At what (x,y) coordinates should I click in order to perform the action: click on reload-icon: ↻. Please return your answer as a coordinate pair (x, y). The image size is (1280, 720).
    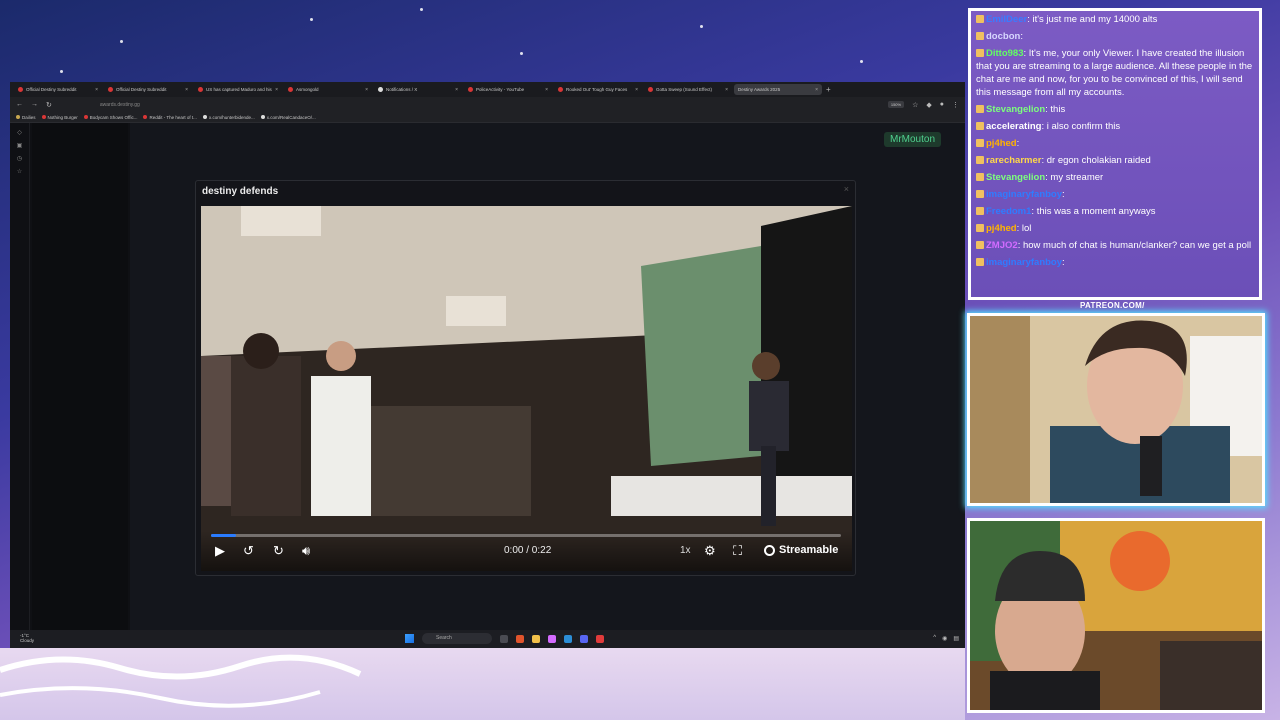
    Looking at the image, I should click on (49, 105).